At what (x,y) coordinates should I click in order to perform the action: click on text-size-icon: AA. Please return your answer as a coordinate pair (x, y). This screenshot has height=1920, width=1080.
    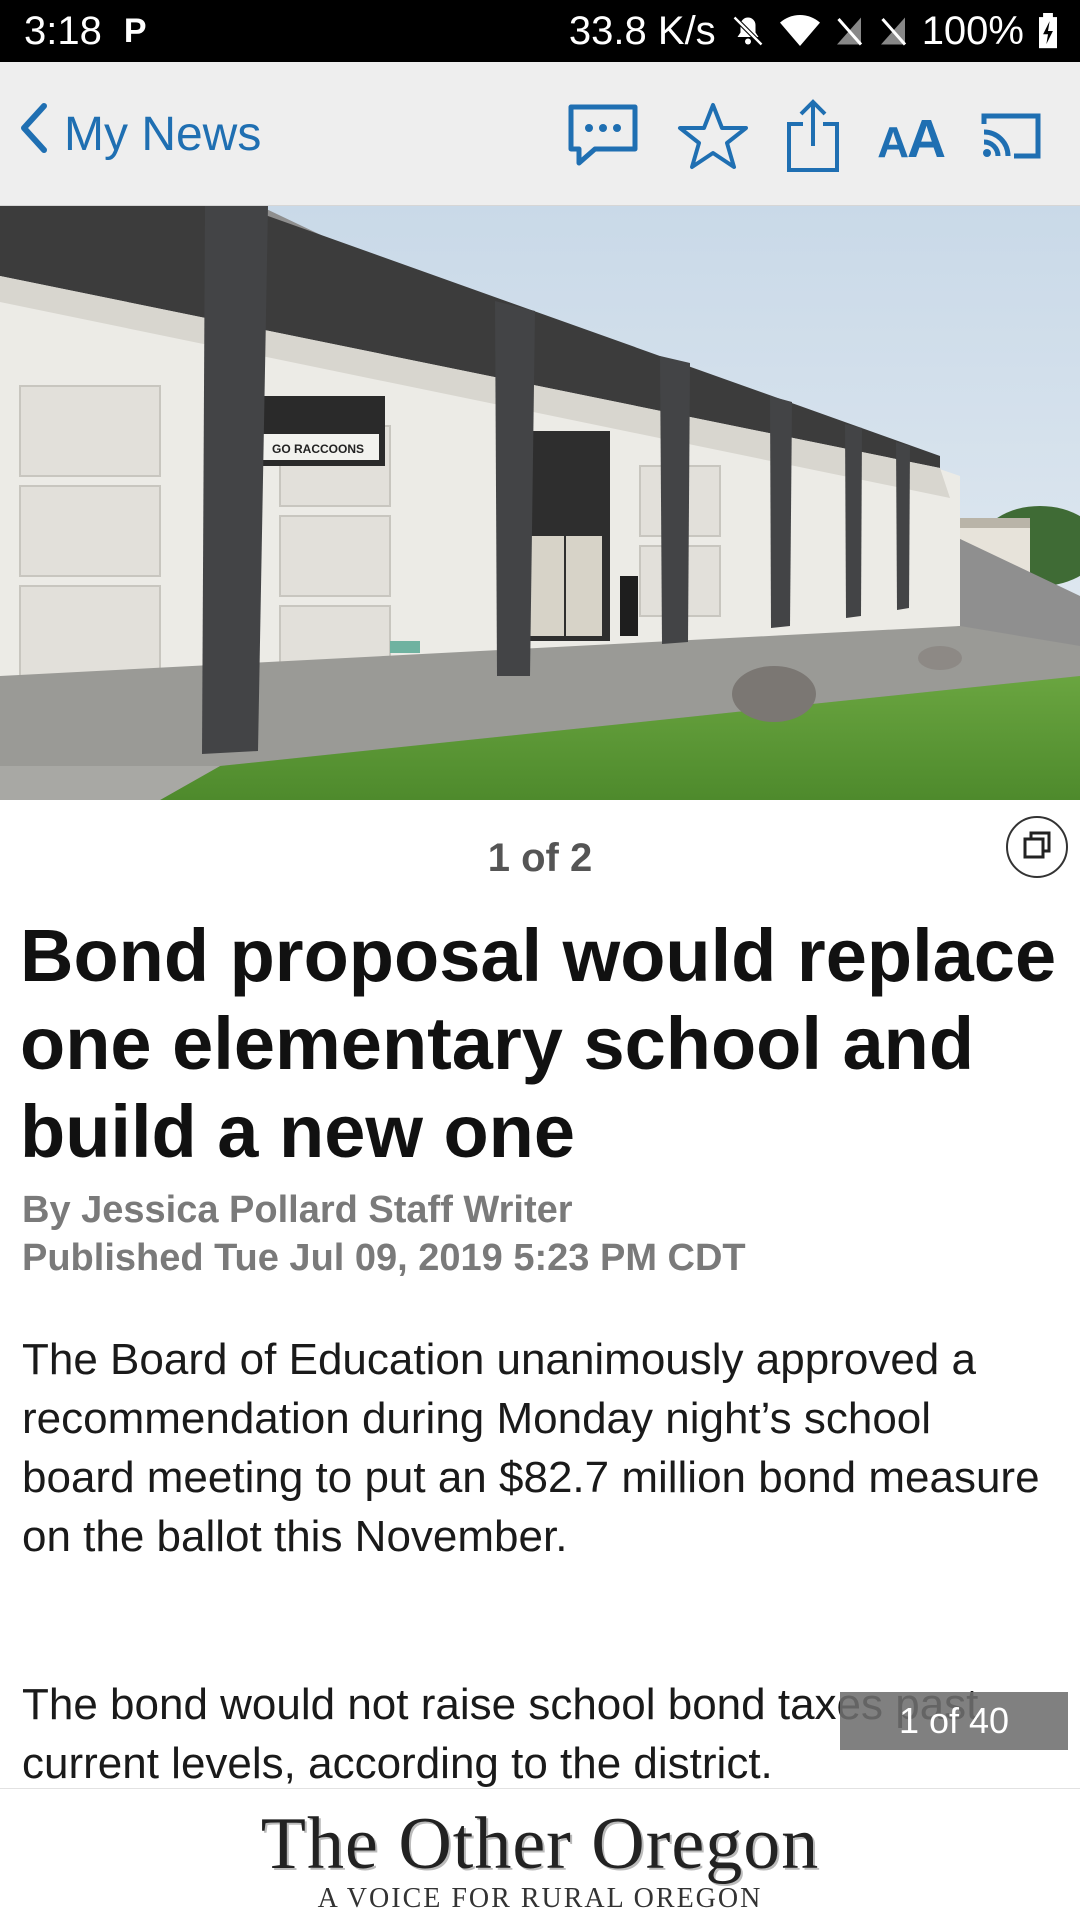
    Looking at the image, I should click on (911, 138).